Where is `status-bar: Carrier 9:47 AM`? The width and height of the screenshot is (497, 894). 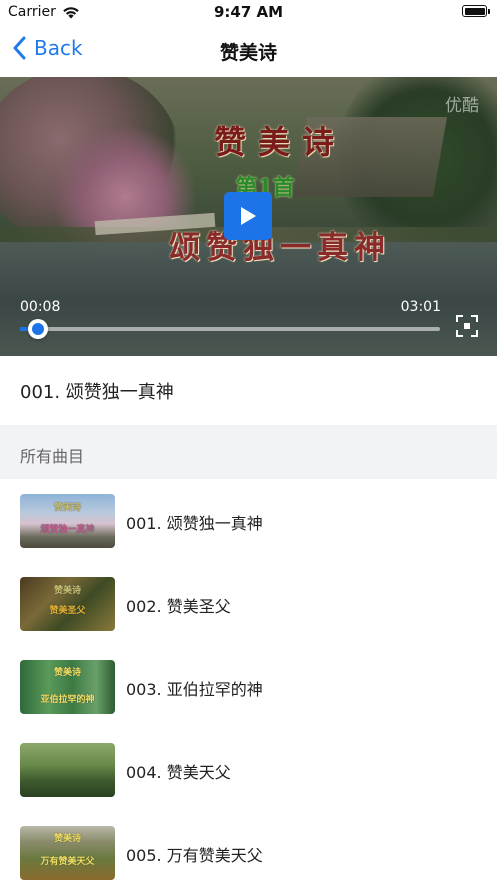 status-bar: Carrier 9:47 AM is located at coordinates (248, 13).